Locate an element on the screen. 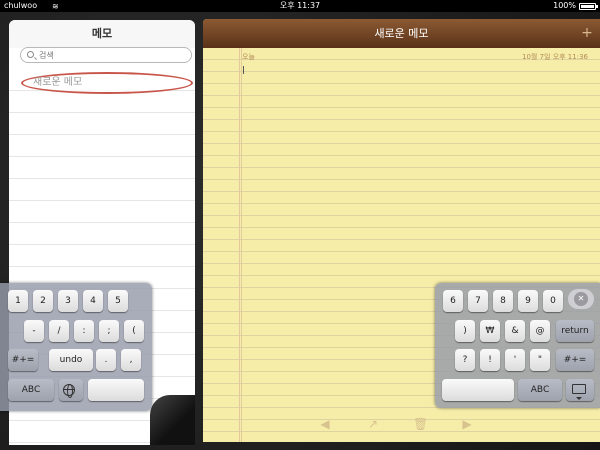  key-ampersand: & is located at coordinates (515, 331).